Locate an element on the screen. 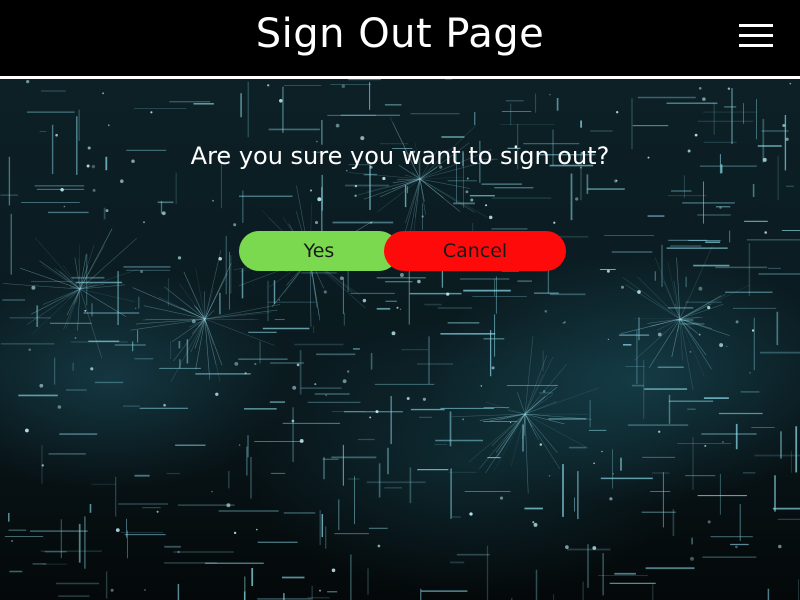  cancel-button: Cancel is located at coordinates (475, 251).